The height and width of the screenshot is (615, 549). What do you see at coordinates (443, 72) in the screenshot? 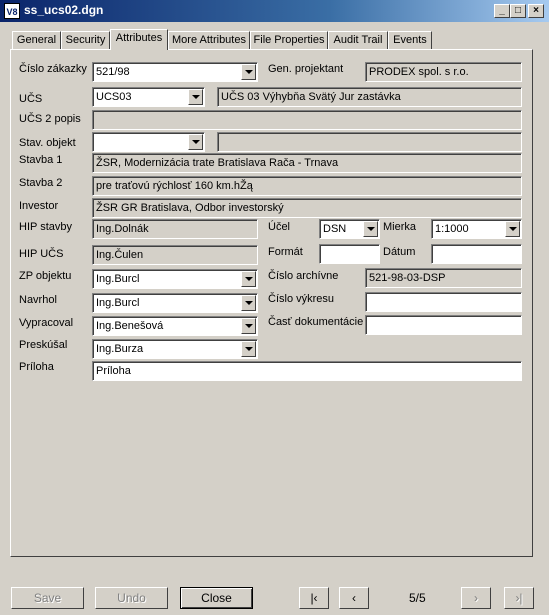
I see `gen-projektant-field: PRODEX spol. s r.o.` at bounding box center [443, 72].